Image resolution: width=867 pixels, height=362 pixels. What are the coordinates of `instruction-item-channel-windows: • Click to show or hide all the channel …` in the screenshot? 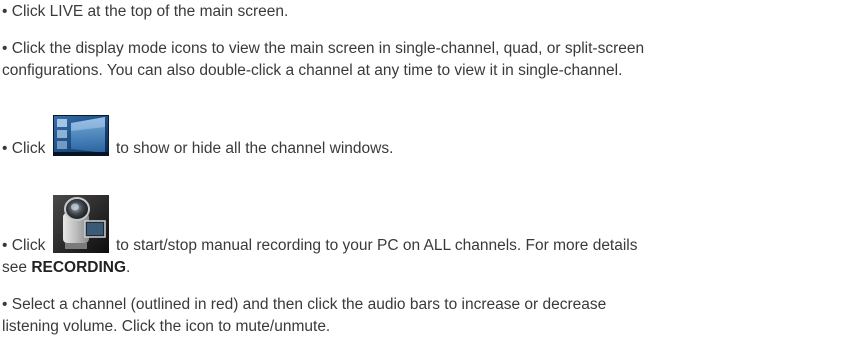 It's located at (197, 134).